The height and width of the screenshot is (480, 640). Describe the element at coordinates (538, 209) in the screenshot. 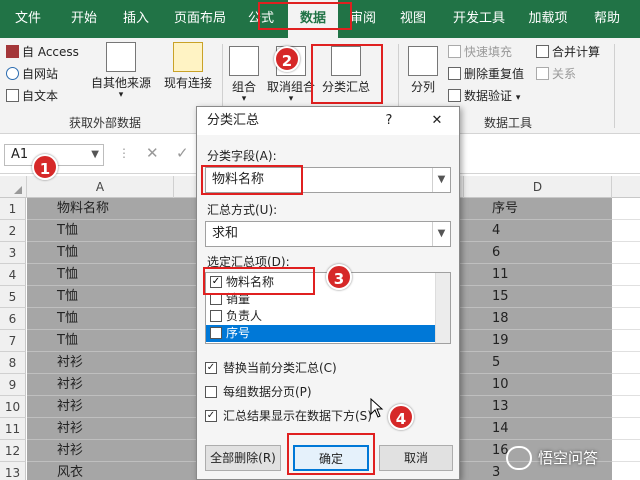

I see `cell-serial: 序号` at that location.